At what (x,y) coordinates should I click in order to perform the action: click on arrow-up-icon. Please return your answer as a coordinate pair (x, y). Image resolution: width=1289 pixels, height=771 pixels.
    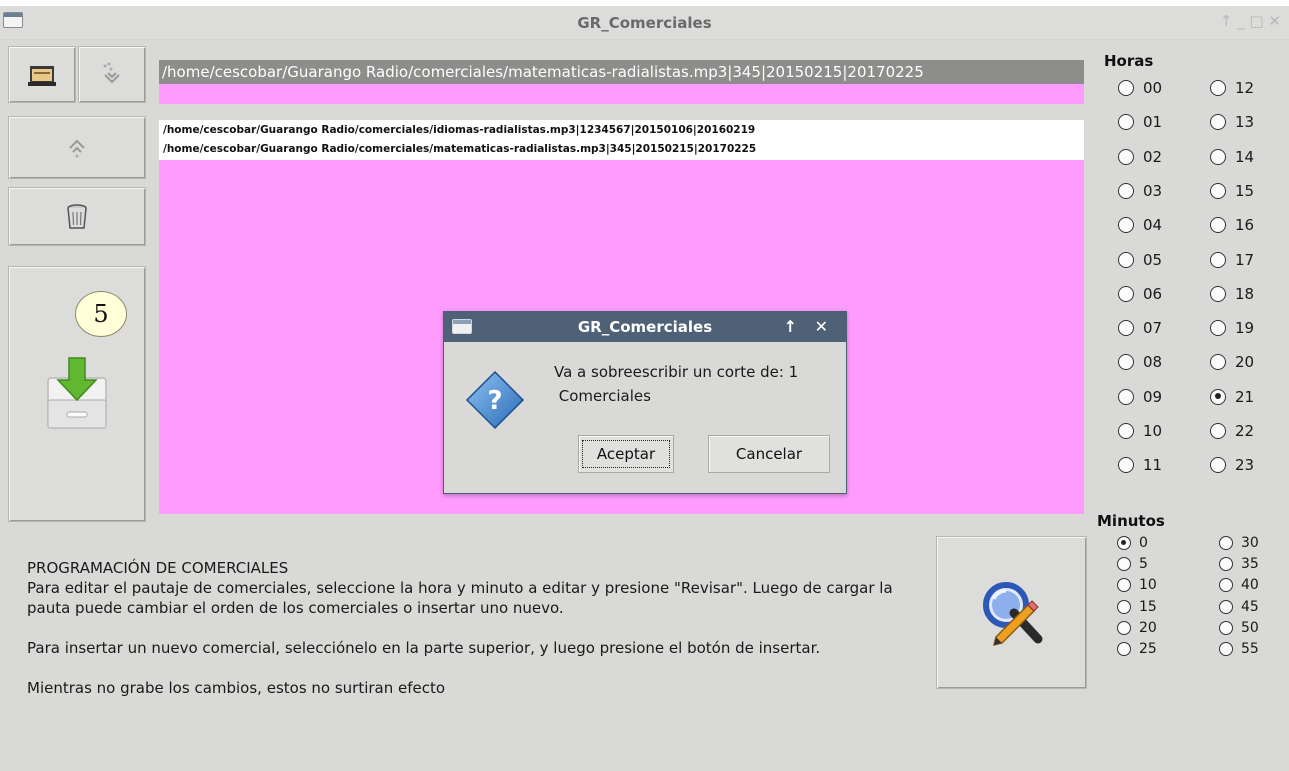
    Looking at the image, I should click on (77, 148).